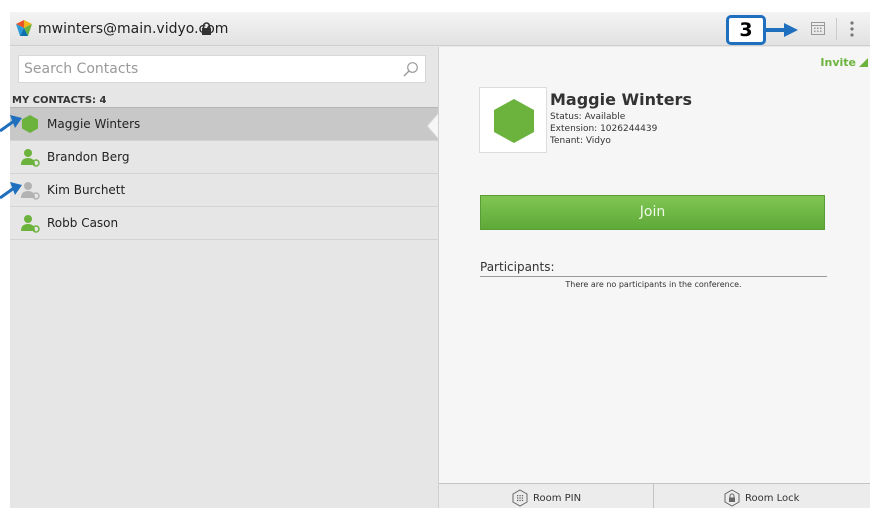 Image resolution: width=870 pixels, height=508 pixels. I want to click on contact-item-robb-cason: Robb Cason, so click(224, 223).